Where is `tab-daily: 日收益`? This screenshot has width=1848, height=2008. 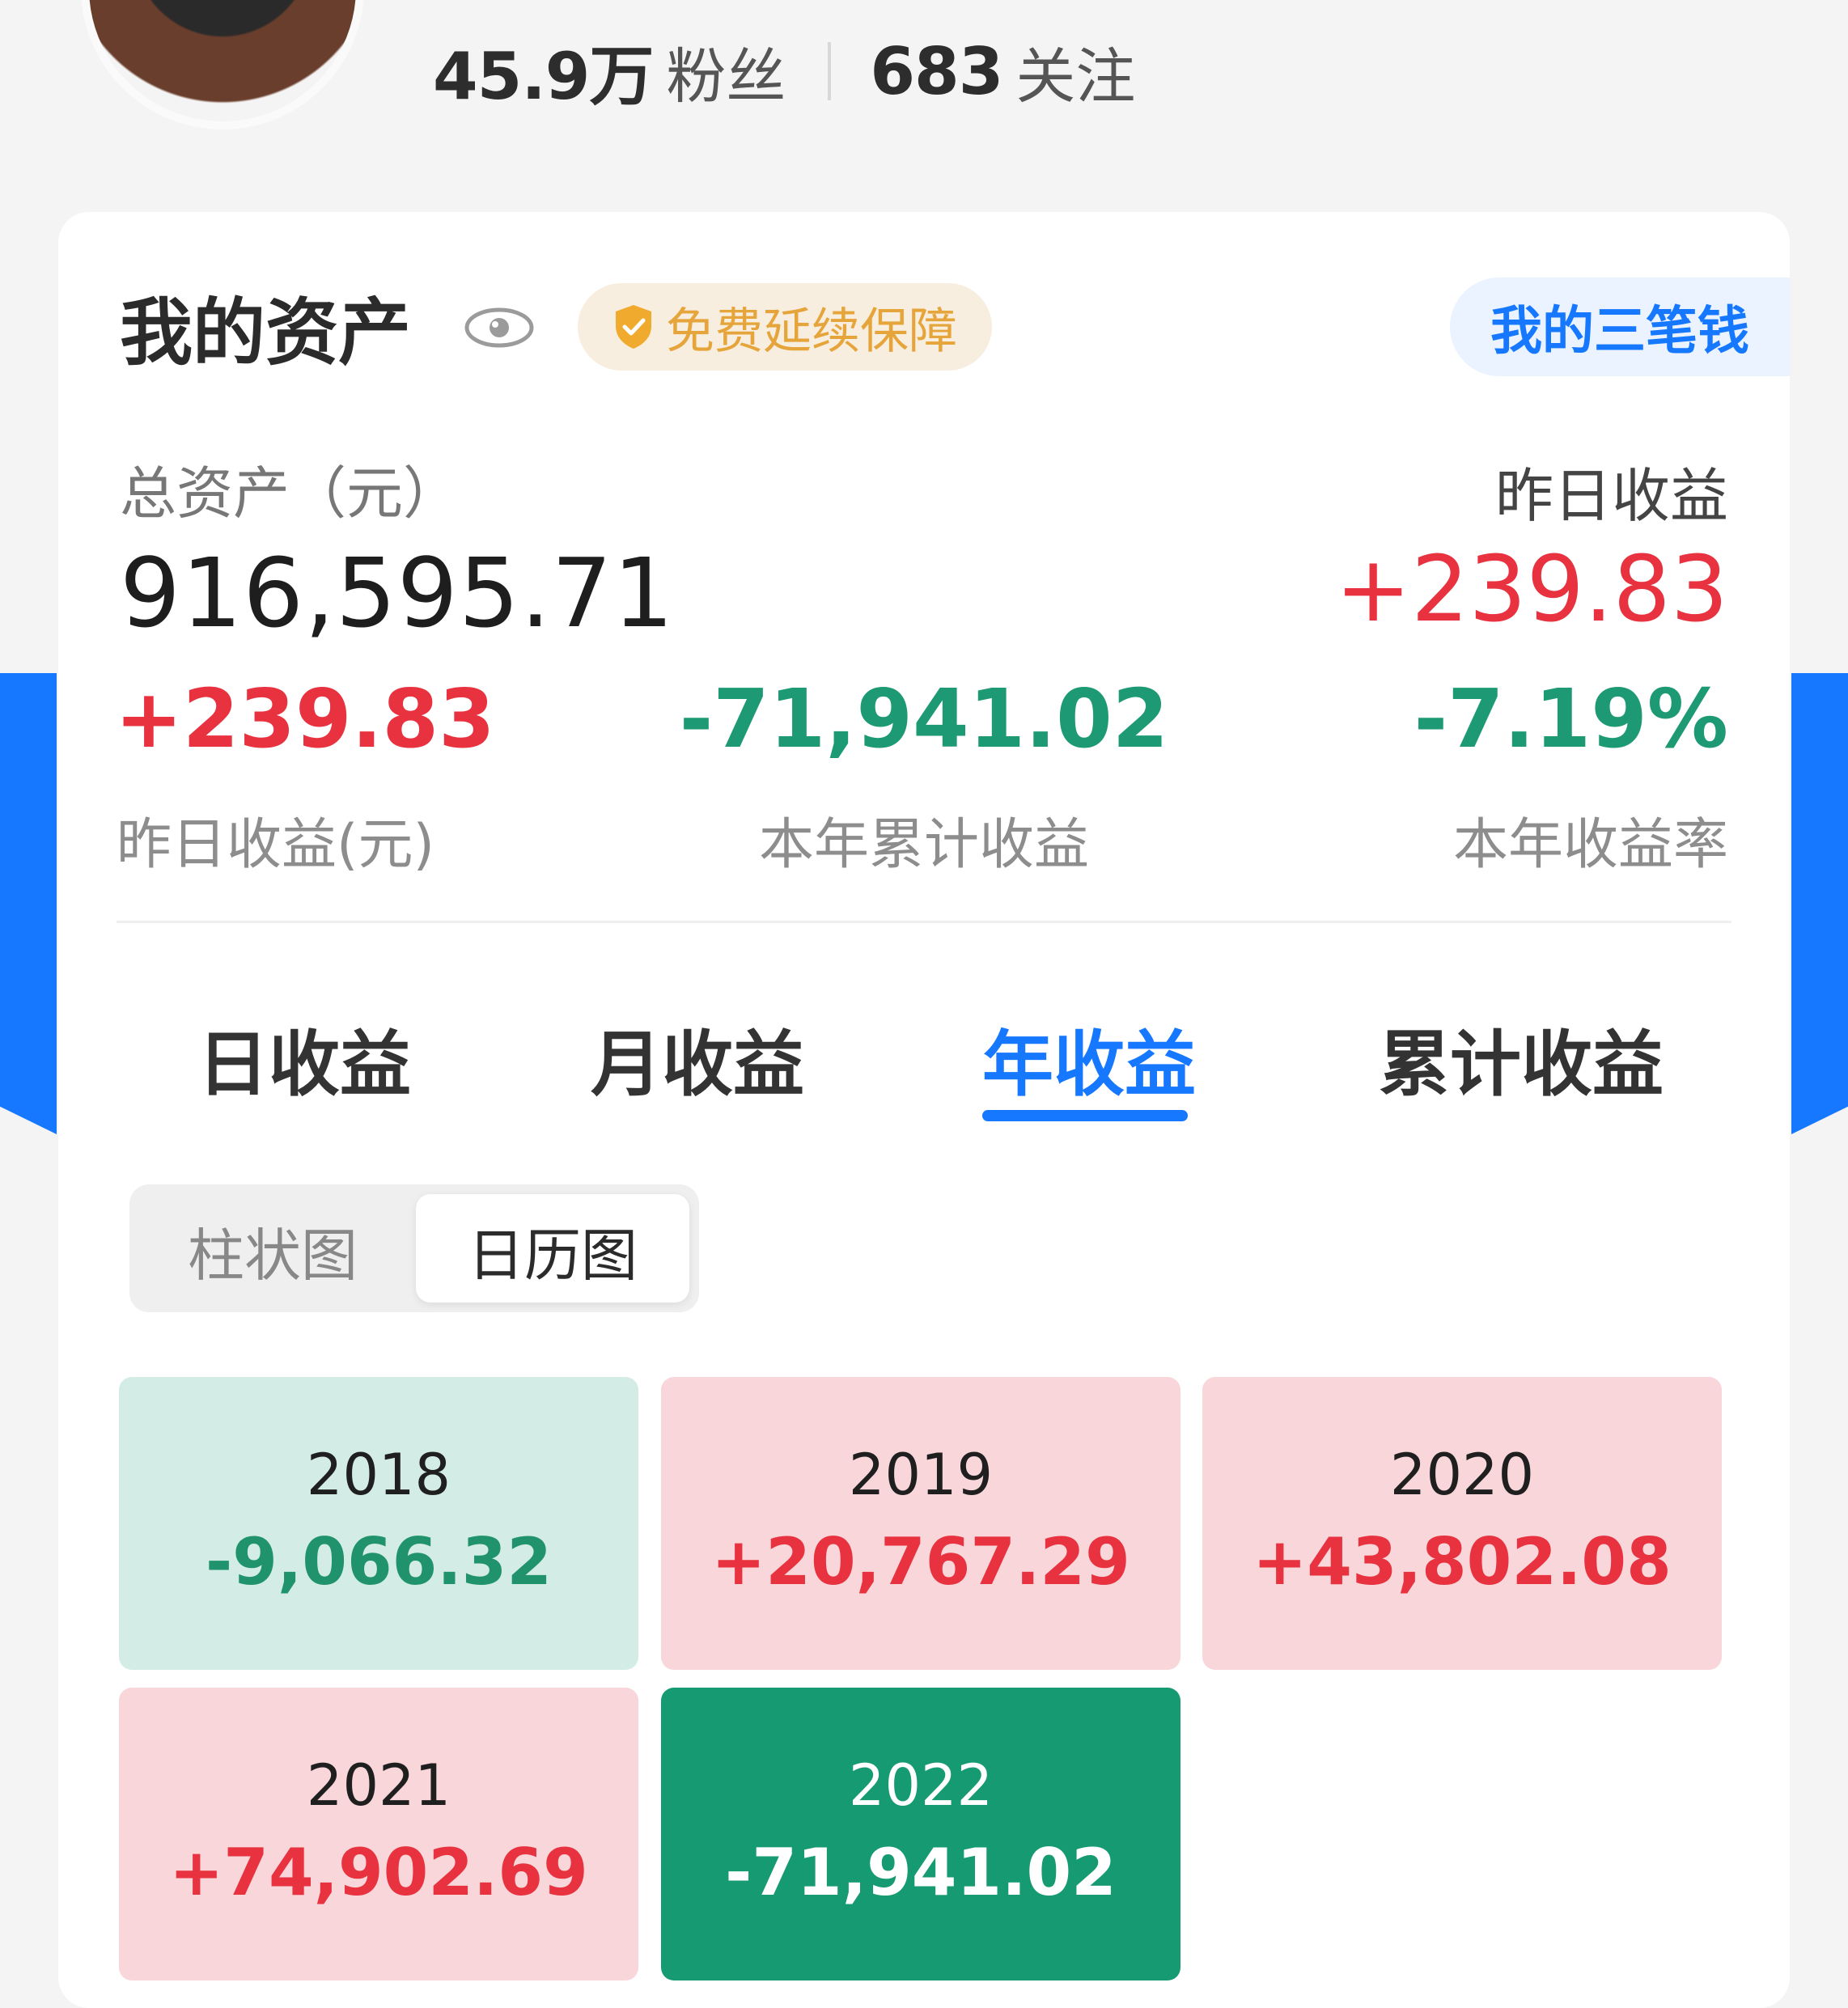 tab-daily: 日收益 is located at coordinates (304, 1058).